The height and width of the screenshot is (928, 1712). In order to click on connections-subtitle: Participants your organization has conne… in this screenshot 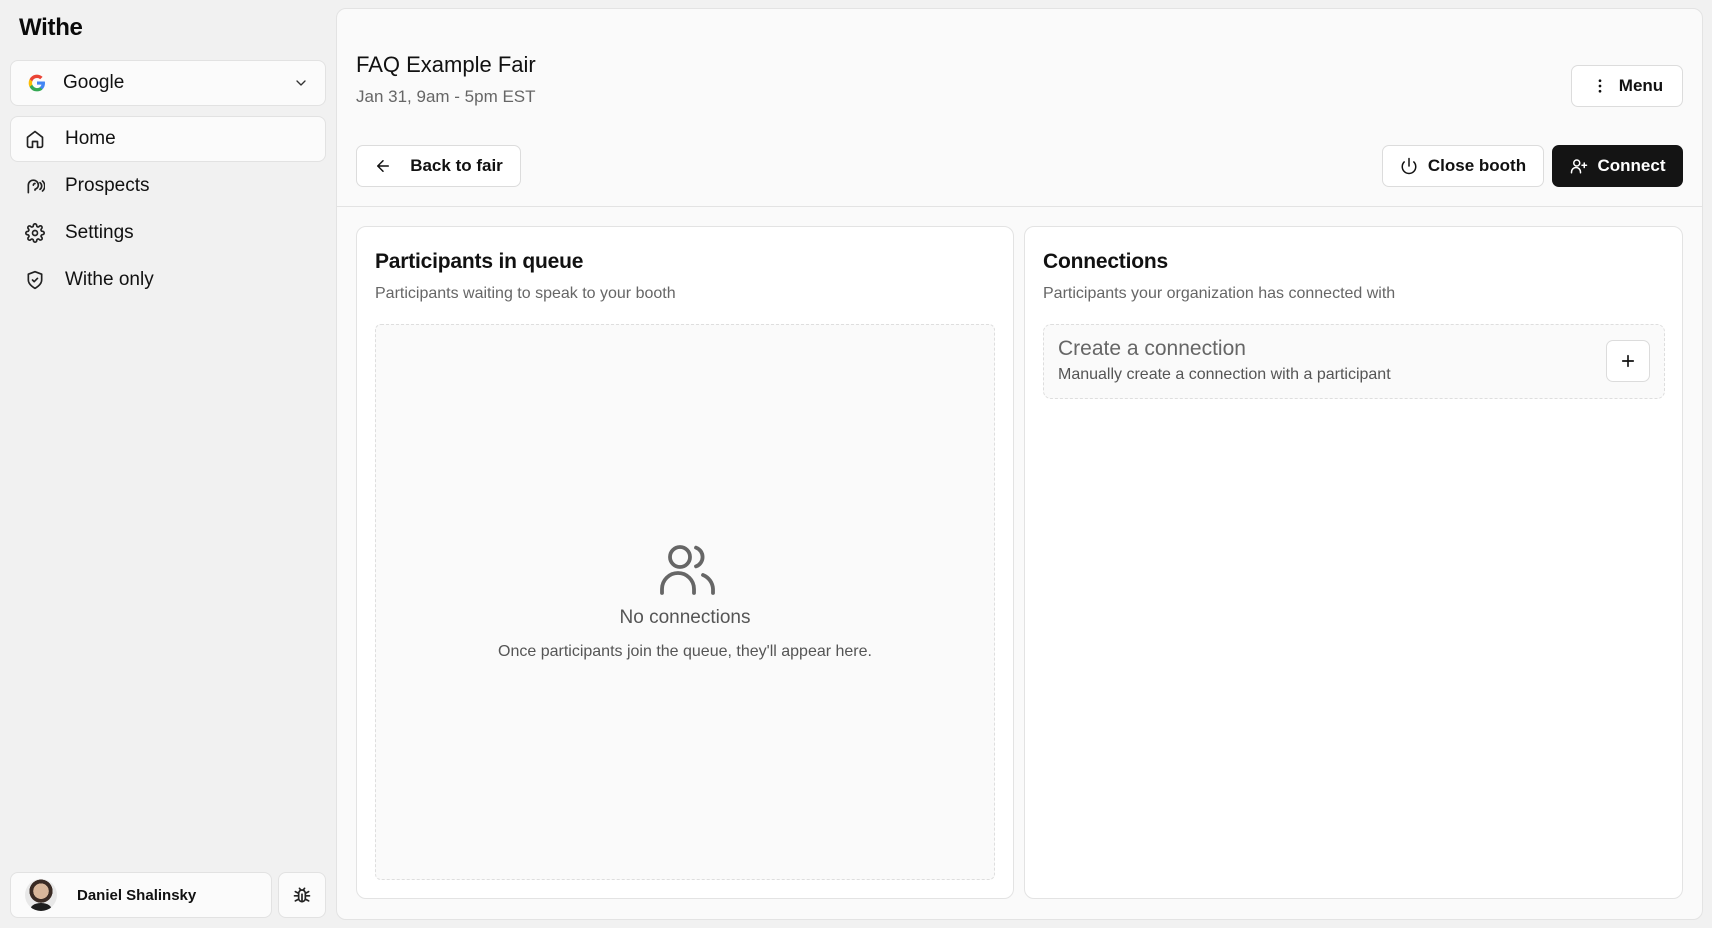, I will do `click(1219, 293)`.